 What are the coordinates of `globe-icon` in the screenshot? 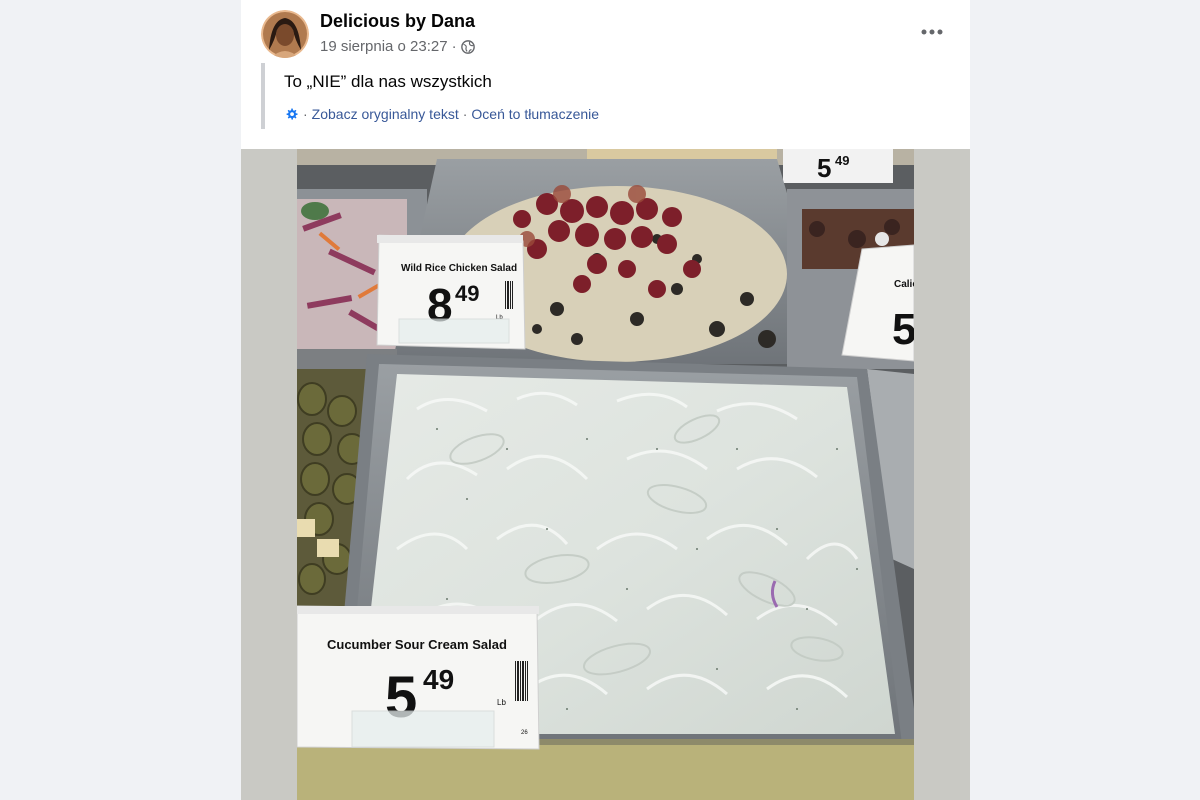 It's located at (467, 46).